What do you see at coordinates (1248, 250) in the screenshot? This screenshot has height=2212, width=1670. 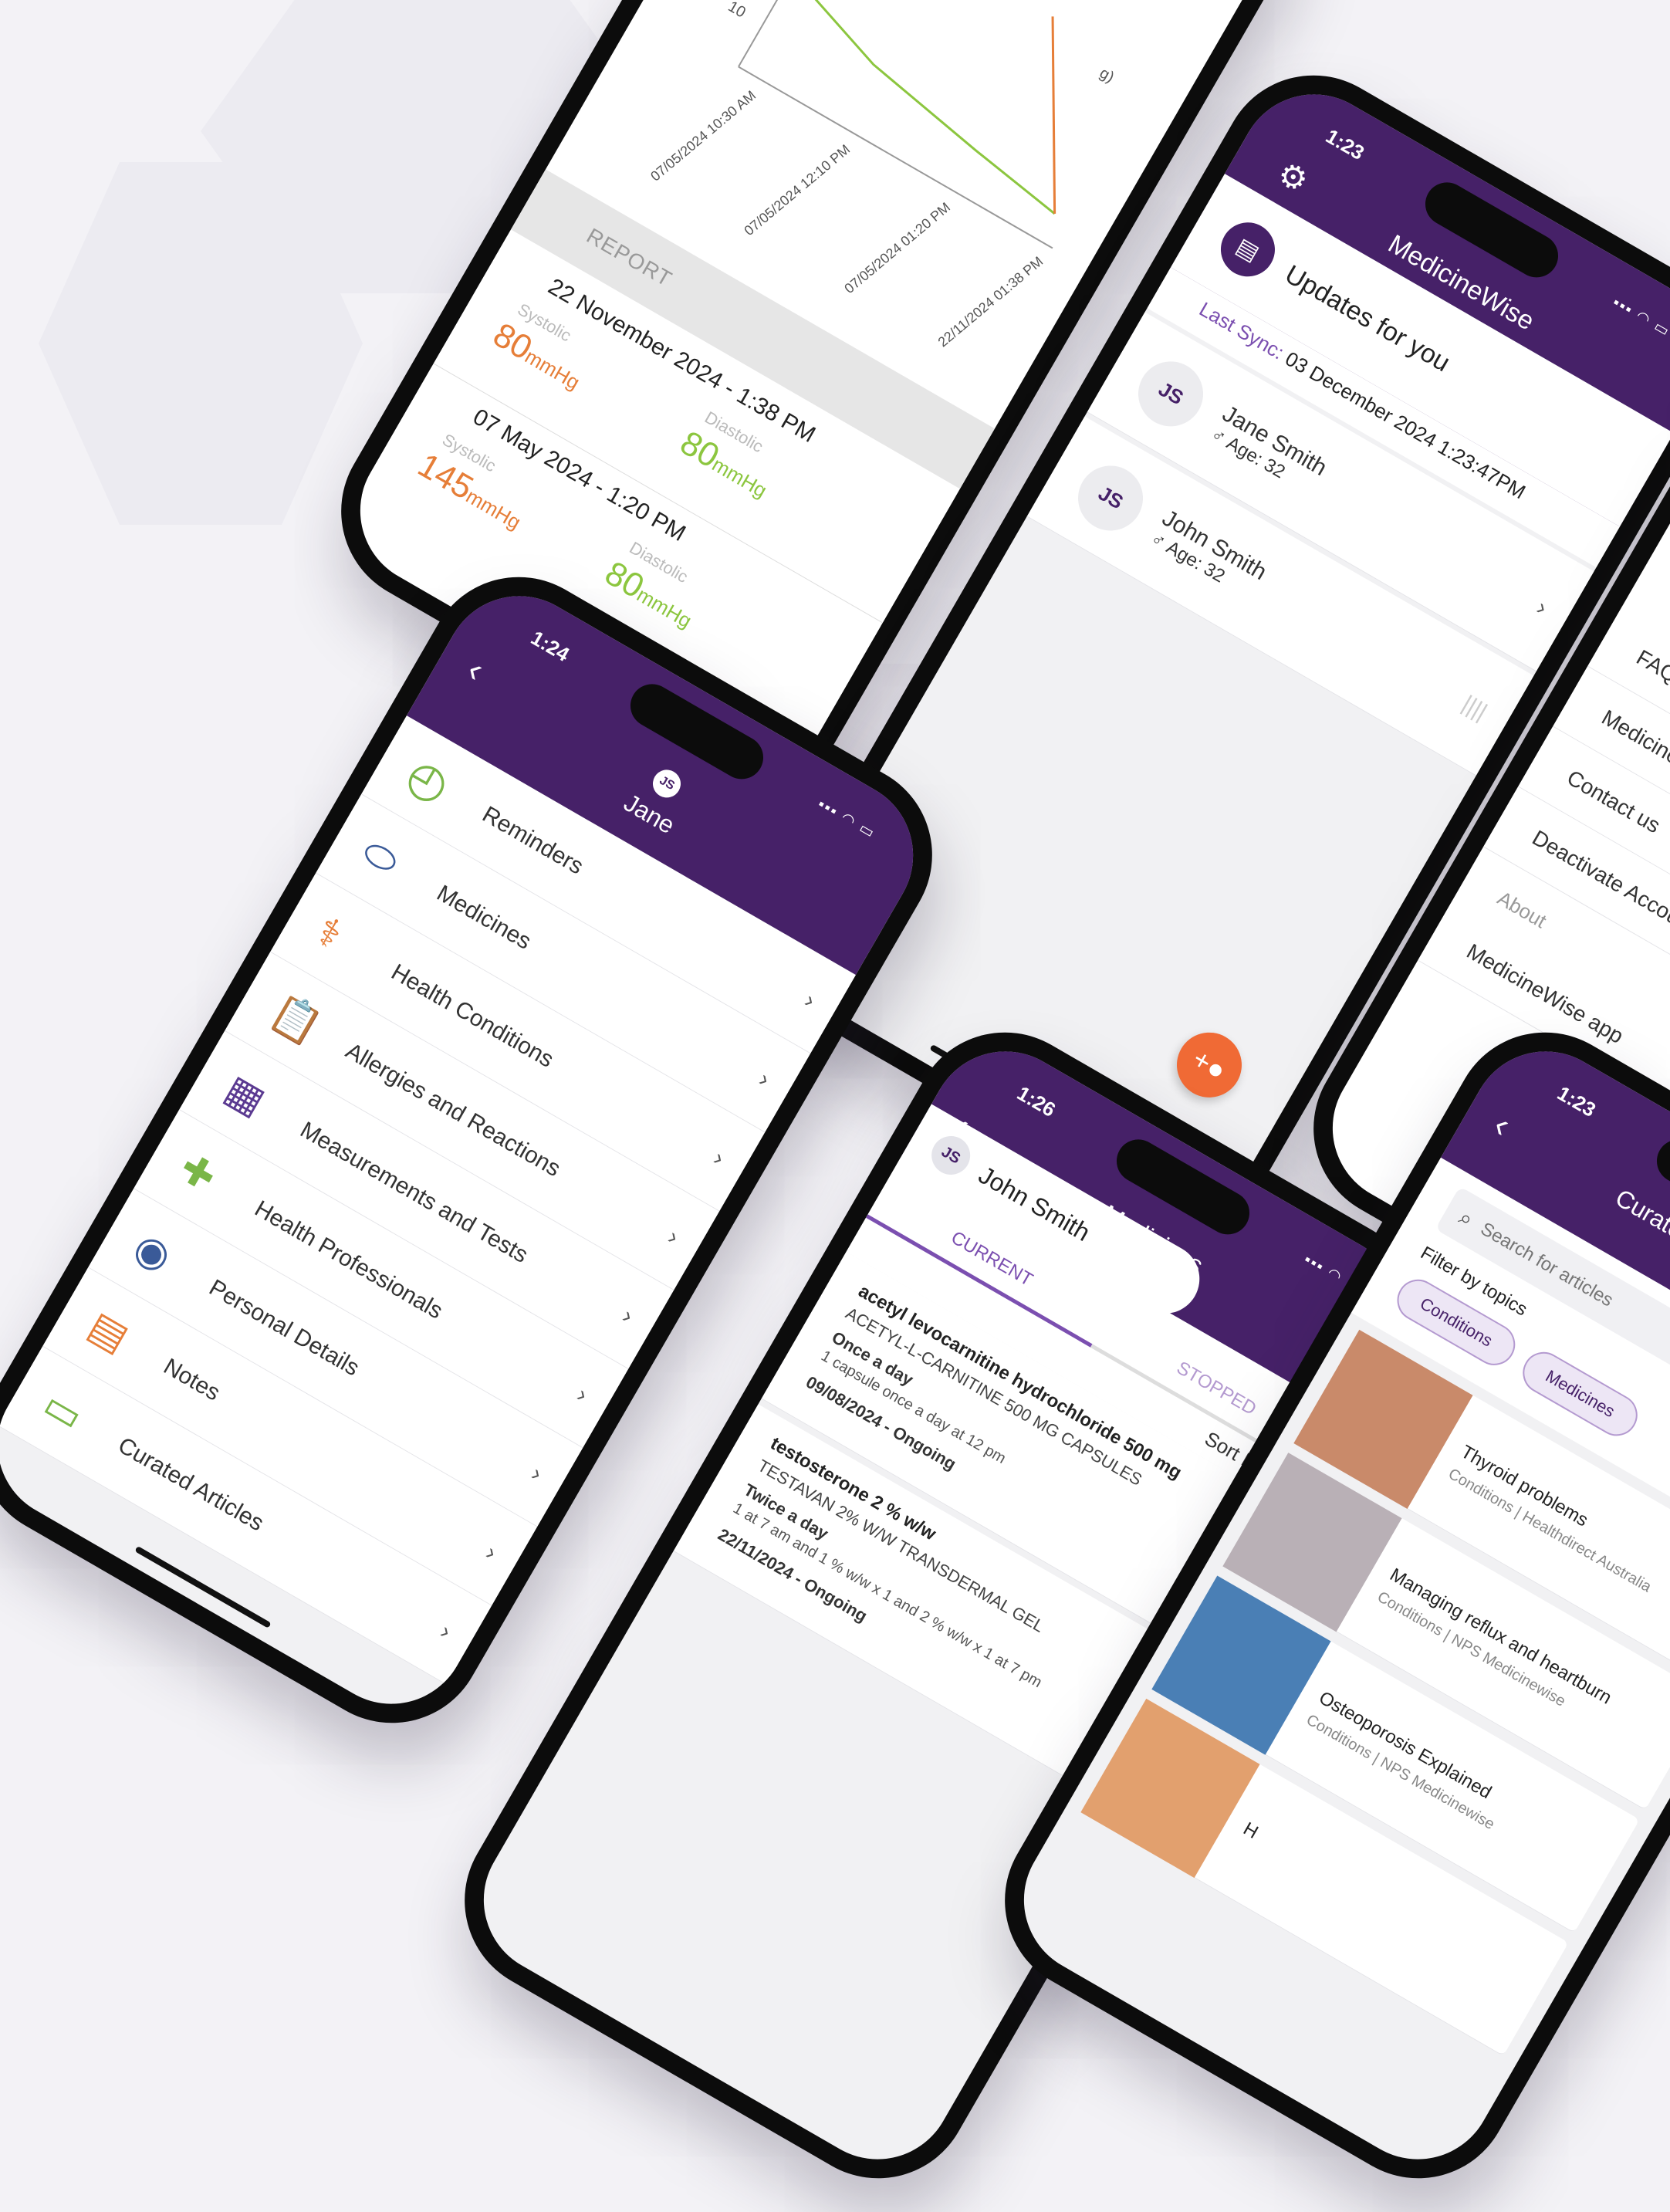 I see `document-icon: ▤` at bounding box center [1248, 250].